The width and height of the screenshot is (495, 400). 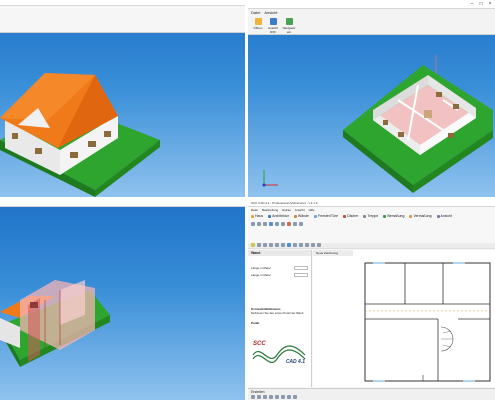 I want to click on stairs-icon, so click(x=365, y=216).